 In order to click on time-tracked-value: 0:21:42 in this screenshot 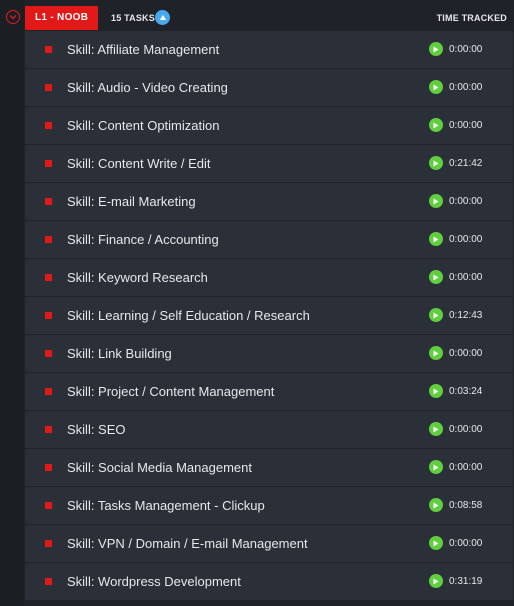, I will do `click(465, 163)`.